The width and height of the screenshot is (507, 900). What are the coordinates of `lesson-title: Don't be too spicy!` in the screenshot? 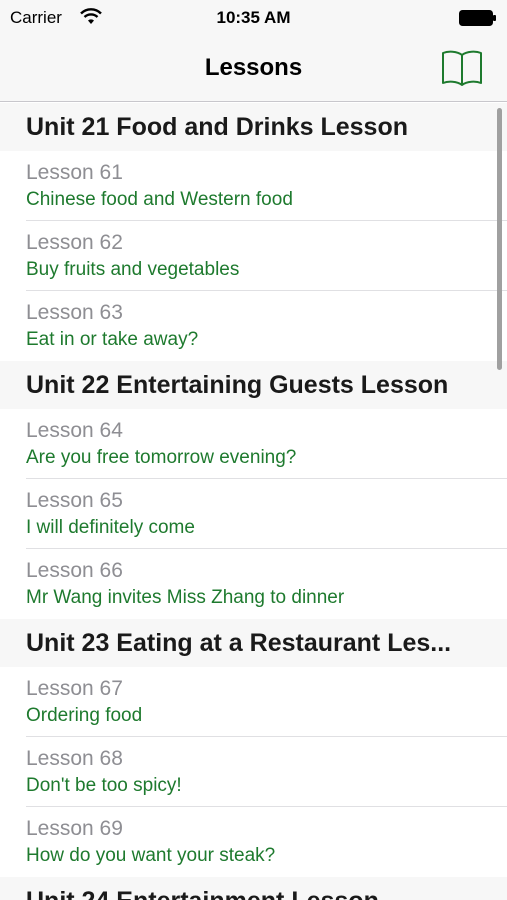 It's located at (104, 785).